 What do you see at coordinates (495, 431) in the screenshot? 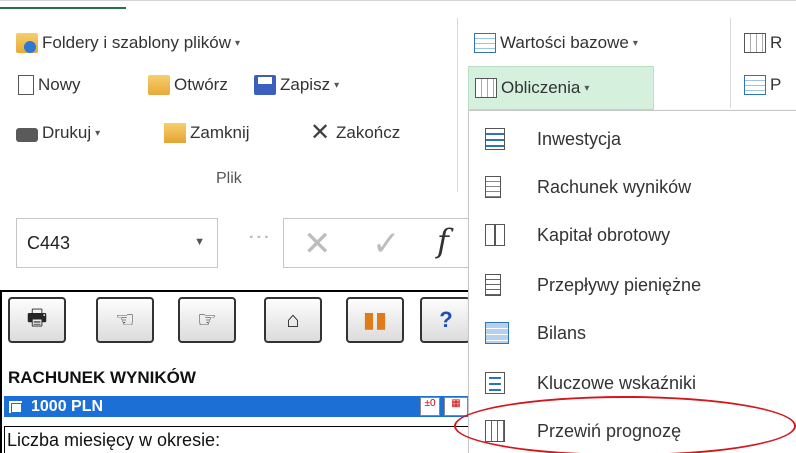
I see `rewind-forecast-icon` at bounding box center [495, 431].